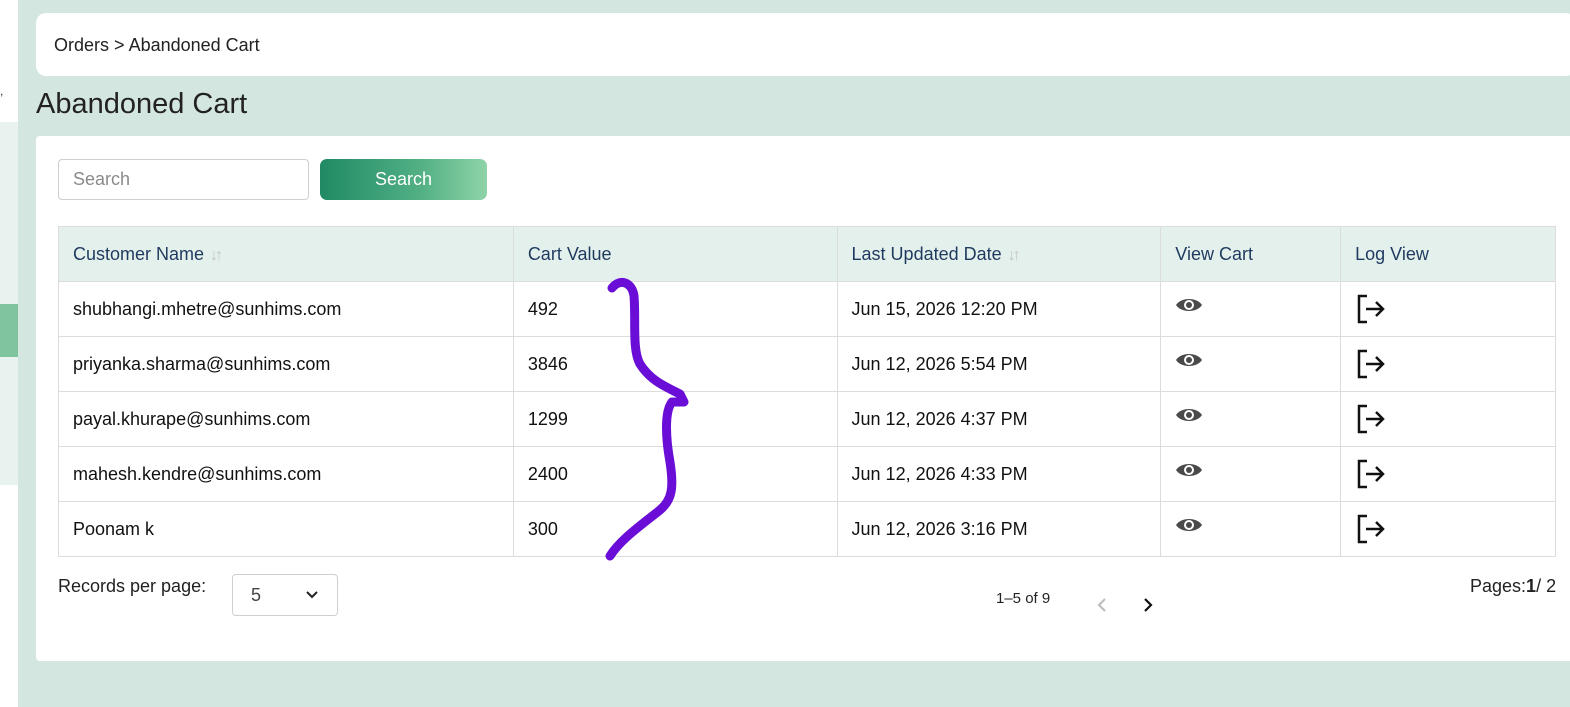 This screenshot has width=1570, height=707. Describe the element at coordinates (675, 529) in the screenshot. I see `cell-cart-value: 300` at that location.